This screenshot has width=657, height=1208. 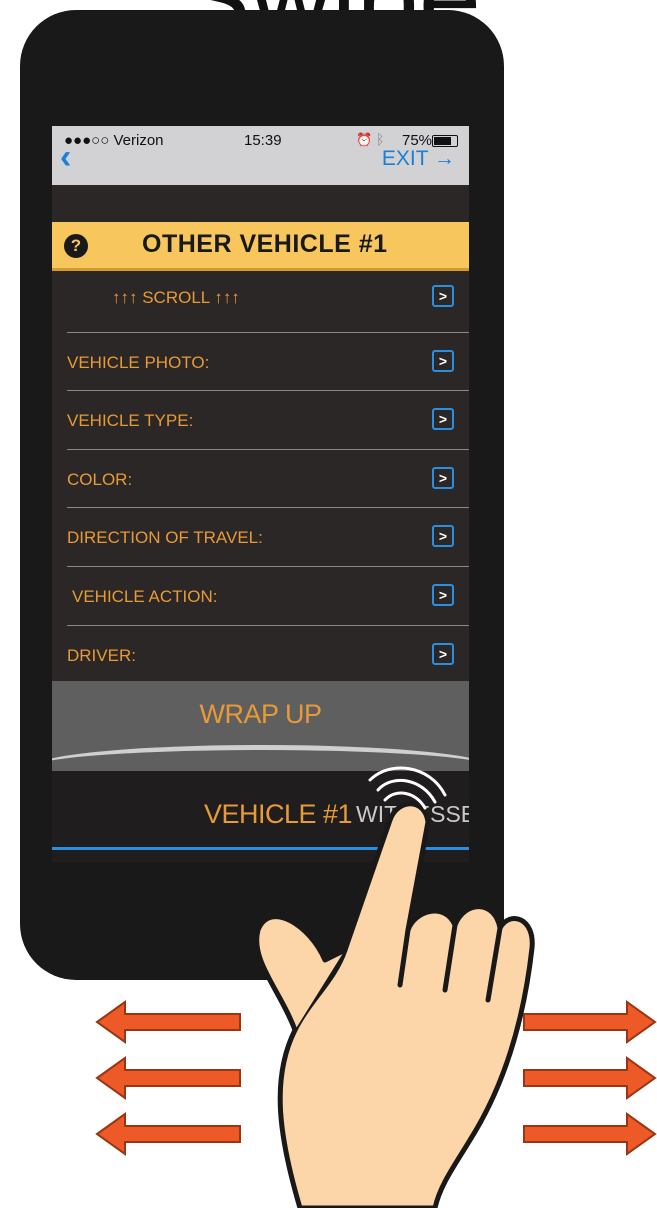 I want to click on swipe-left-arrows, so click(x=168, y=1078).